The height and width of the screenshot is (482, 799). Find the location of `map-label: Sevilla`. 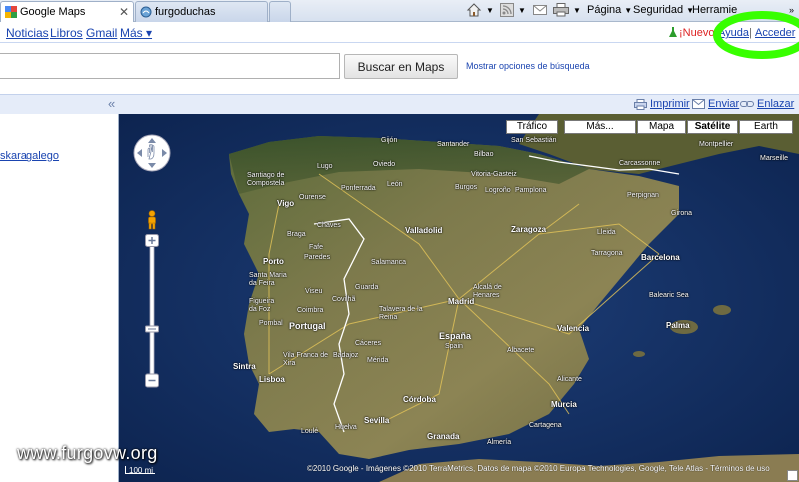

map-label: Sevilla is located at coordinates (377, 420).